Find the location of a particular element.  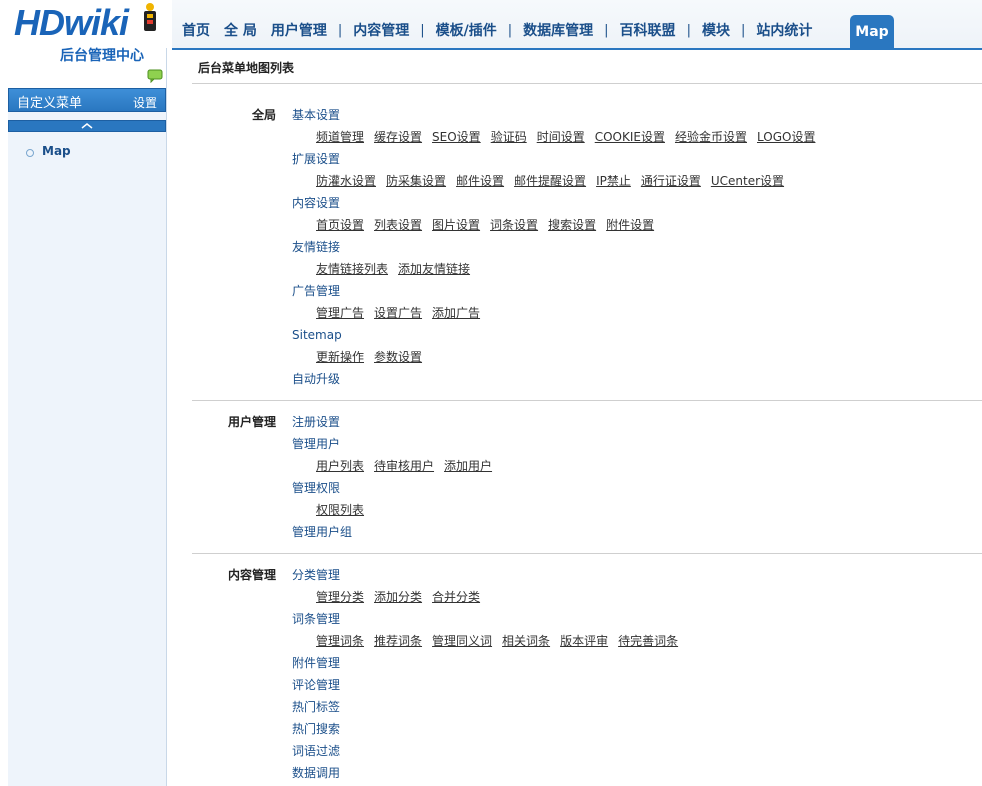

group-comment-management: 评论管理 is located at coordinates (316, 684).